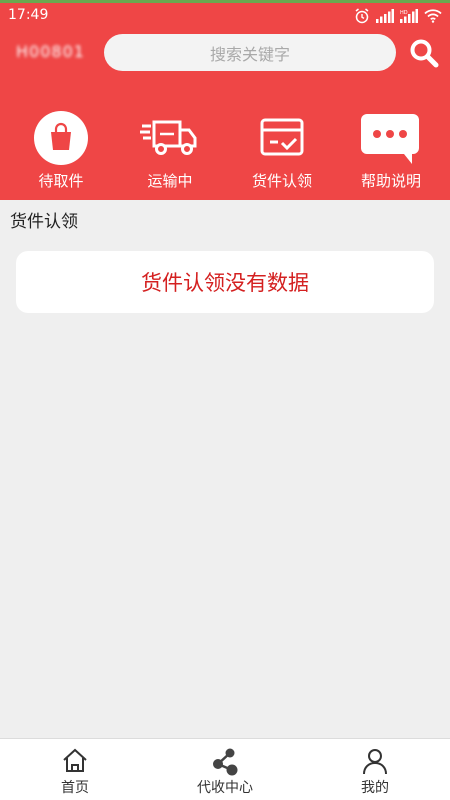  I want to click on search-input: 搜索关键字, so click(250, 52).